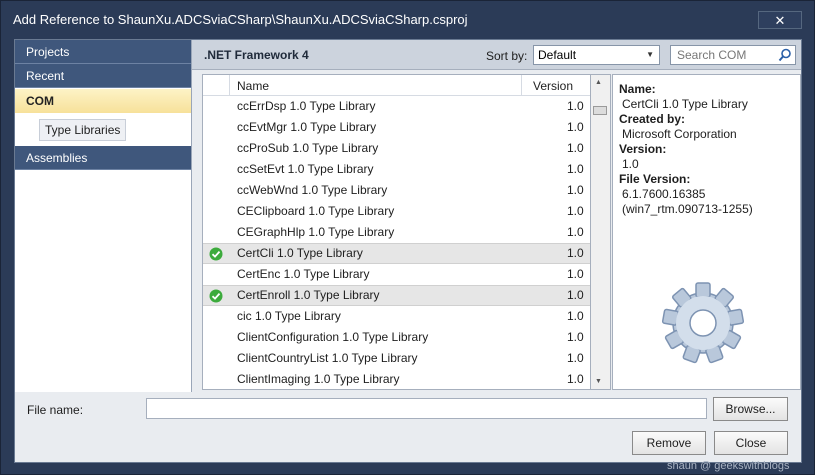 This screenshot has height=475, width=815. I want to click on list-item-name: ClientImaging 1.0 Type Library, so click(318, 379).